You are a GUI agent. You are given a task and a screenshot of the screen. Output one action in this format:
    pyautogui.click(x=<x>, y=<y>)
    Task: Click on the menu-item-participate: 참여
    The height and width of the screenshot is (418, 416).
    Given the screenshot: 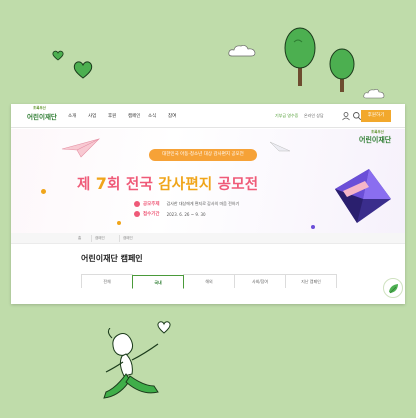 What is the action you would take?
    pyautogui.click(x=178, y=116)
    